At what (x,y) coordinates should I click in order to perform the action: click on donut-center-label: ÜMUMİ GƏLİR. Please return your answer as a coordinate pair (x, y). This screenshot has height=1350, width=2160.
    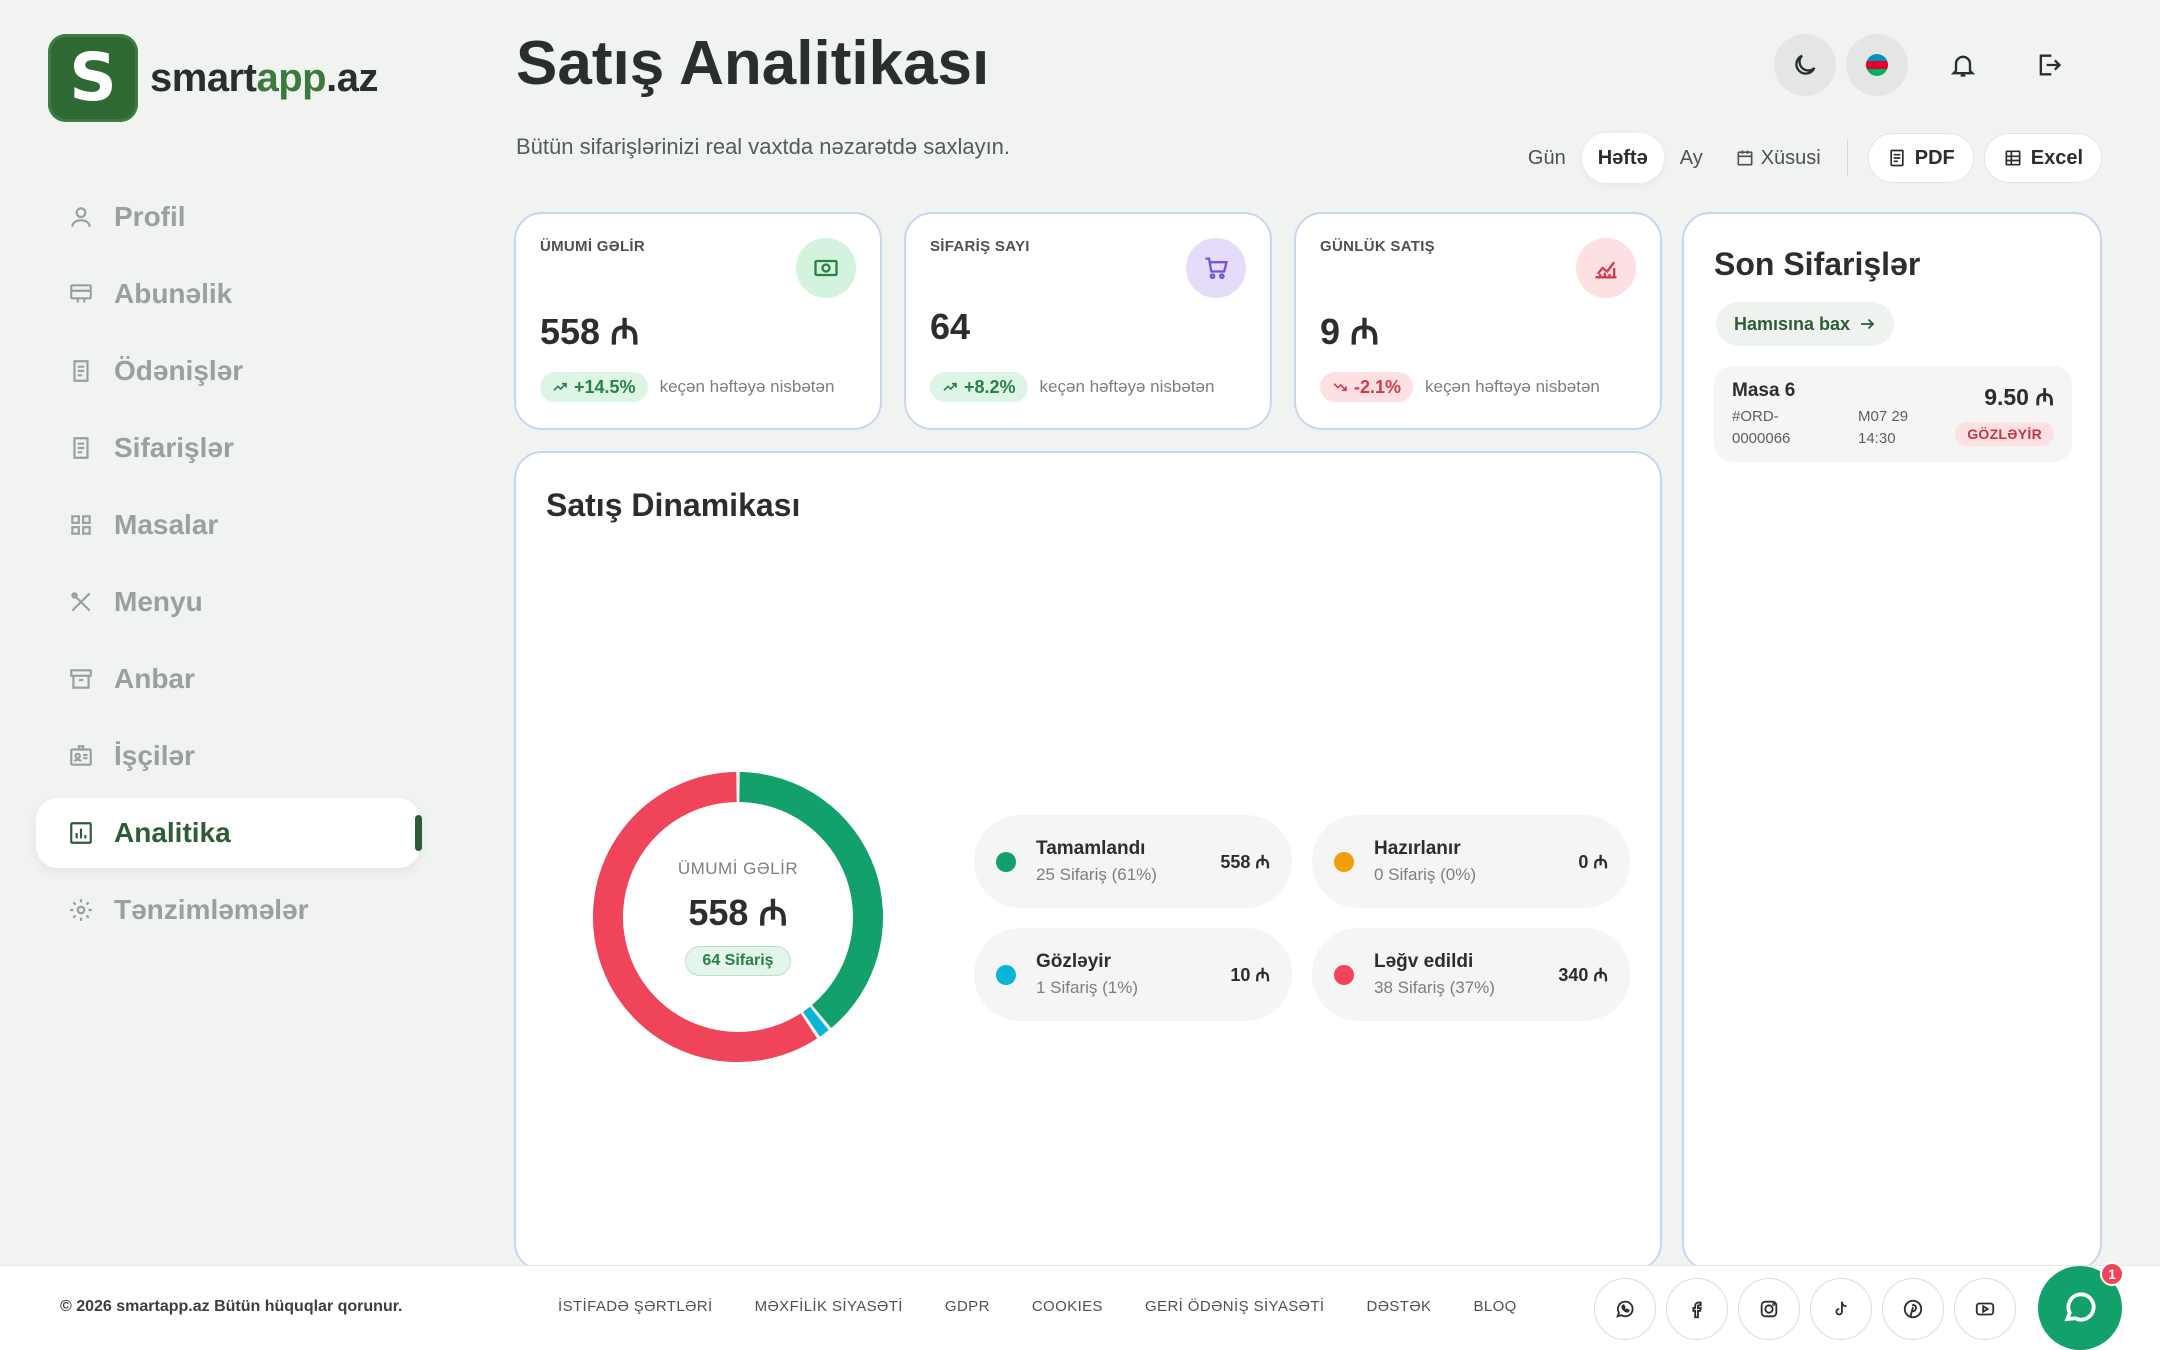
    Looking at the image, I should click on (738, 868).